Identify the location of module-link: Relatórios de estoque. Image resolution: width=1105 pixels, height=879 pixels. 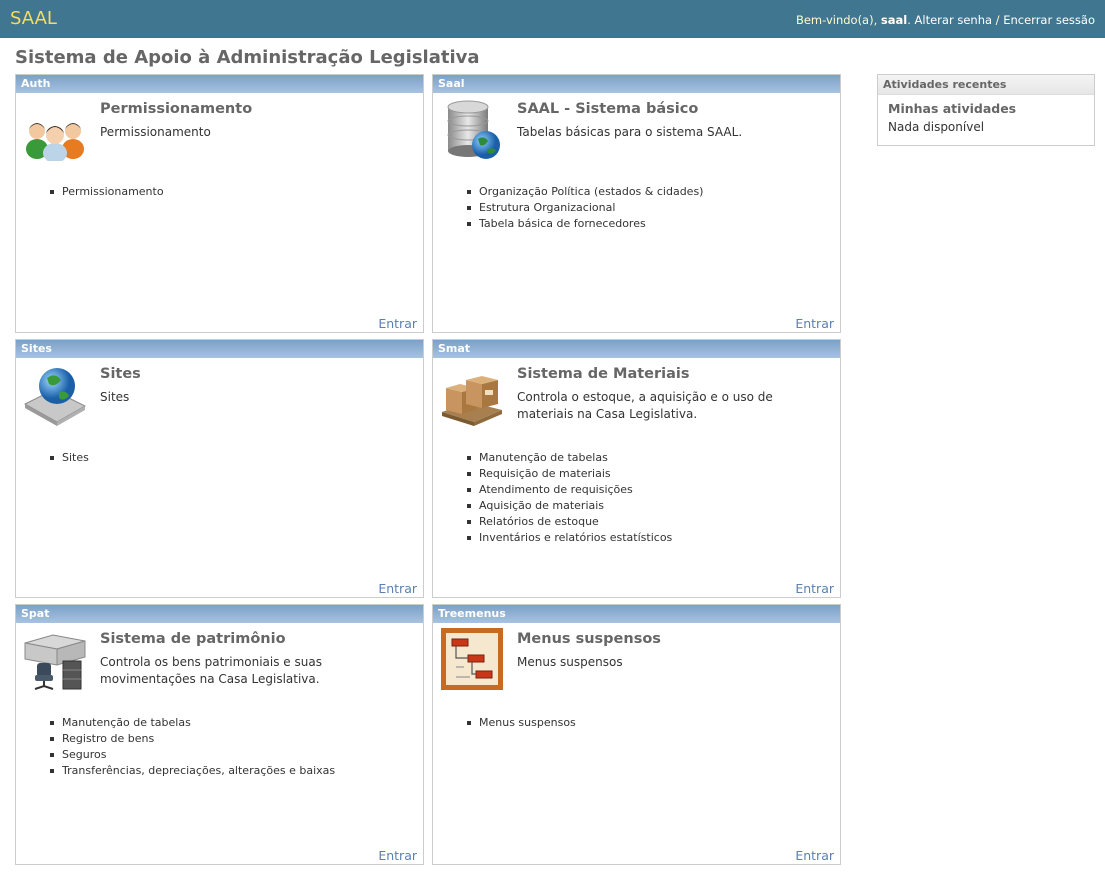
(539, 521).